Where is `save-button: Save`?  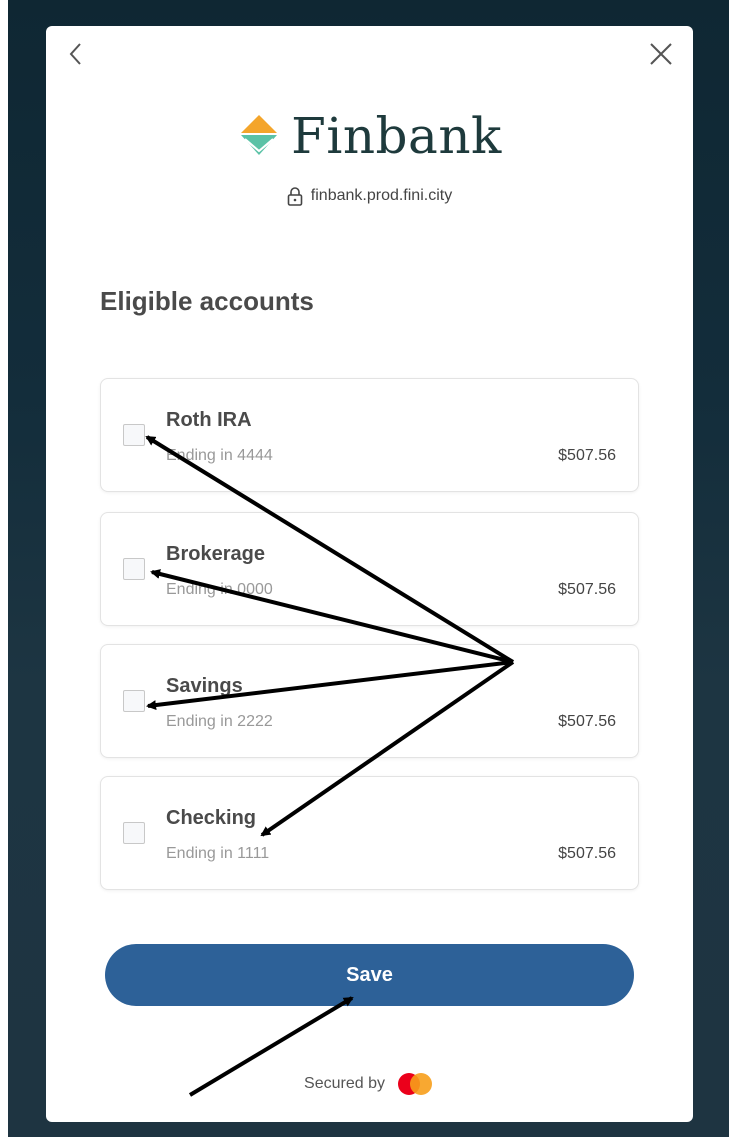 save-button: Save is located at coordinates (369, 975).